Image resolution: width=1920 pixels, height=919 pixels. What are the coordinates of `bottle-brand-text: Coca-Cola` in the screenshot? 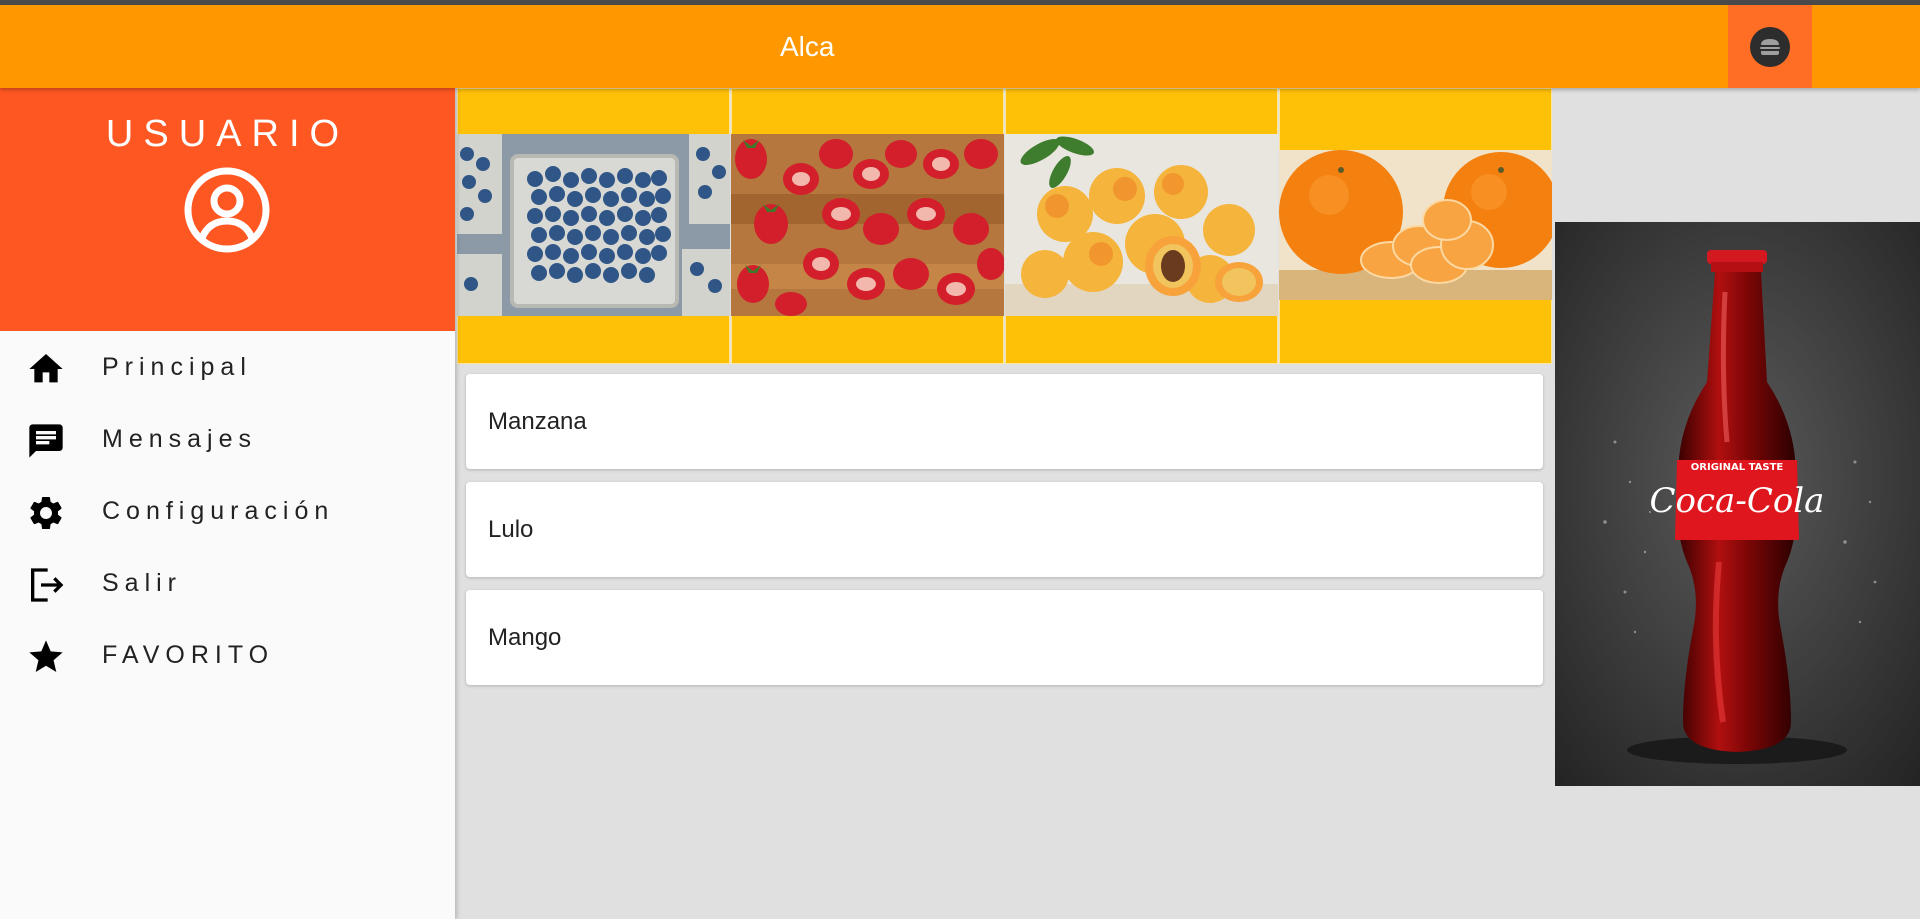 It's located at (1737, 501).